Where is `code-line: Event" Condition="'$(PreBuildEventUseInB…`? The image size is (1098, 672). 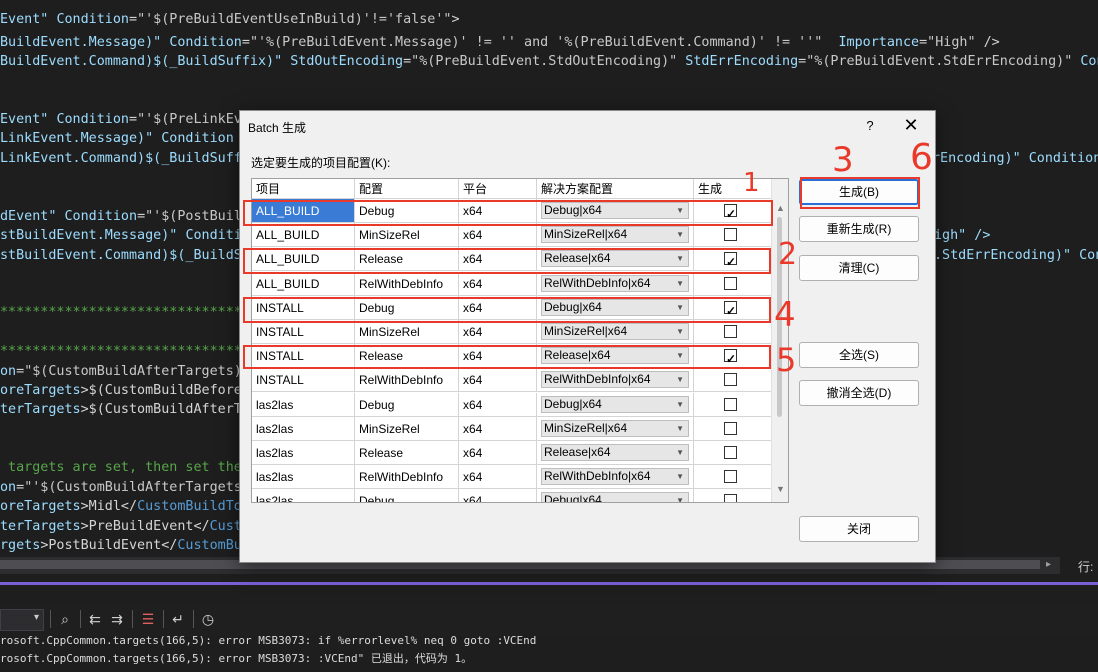
code-line: Event" Condition="'$(PreBuildEventUseInB… is located at coordinates (230, 19).